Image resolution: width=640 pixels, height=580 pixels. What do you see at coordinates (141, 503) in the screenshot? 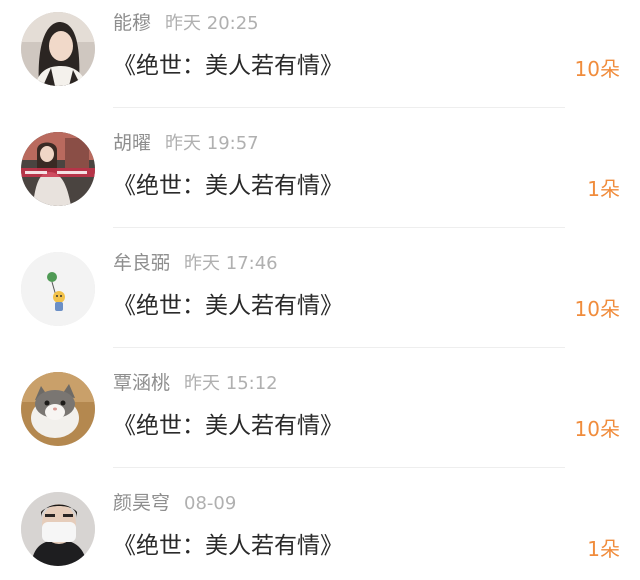
I see `user-name: 颜昊穹` at bounding box center [141, 503].